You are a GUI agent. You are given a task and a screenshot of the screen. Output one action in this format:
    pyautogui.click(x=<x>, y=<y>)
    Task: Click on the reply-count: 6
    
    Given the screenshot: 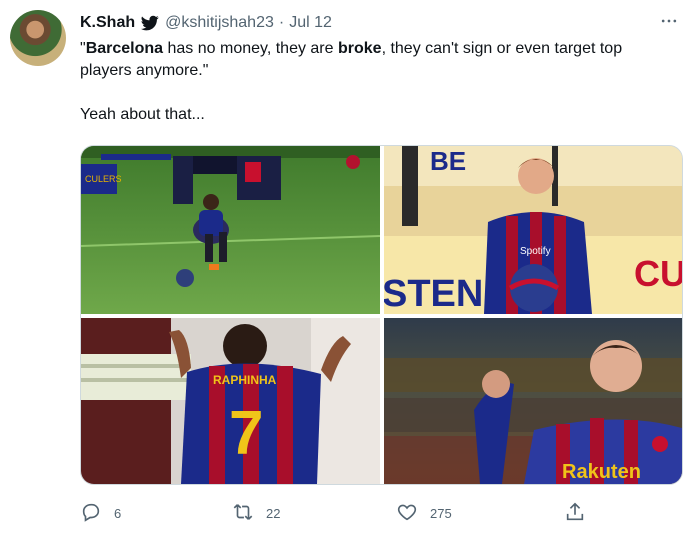 What is the action you would take?
    pyautogui.click(x=118, y=513)
    